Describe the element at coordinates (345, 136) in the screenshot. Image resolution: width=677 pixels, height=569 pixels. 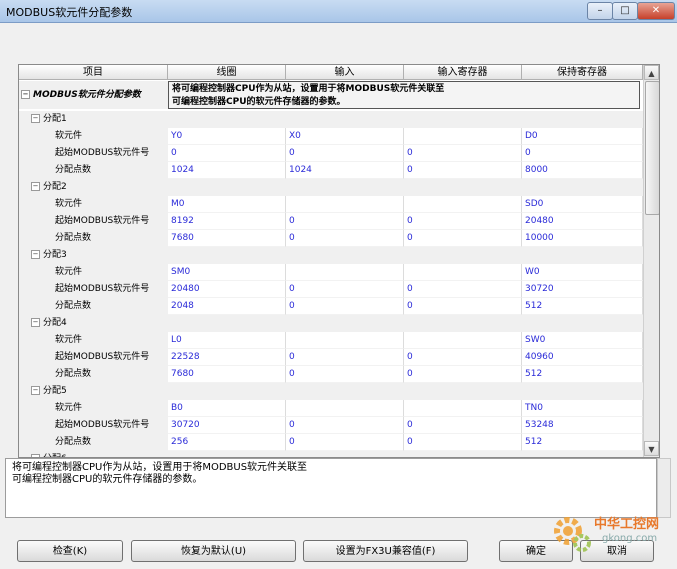
I see `value-cell: X0` at that location.